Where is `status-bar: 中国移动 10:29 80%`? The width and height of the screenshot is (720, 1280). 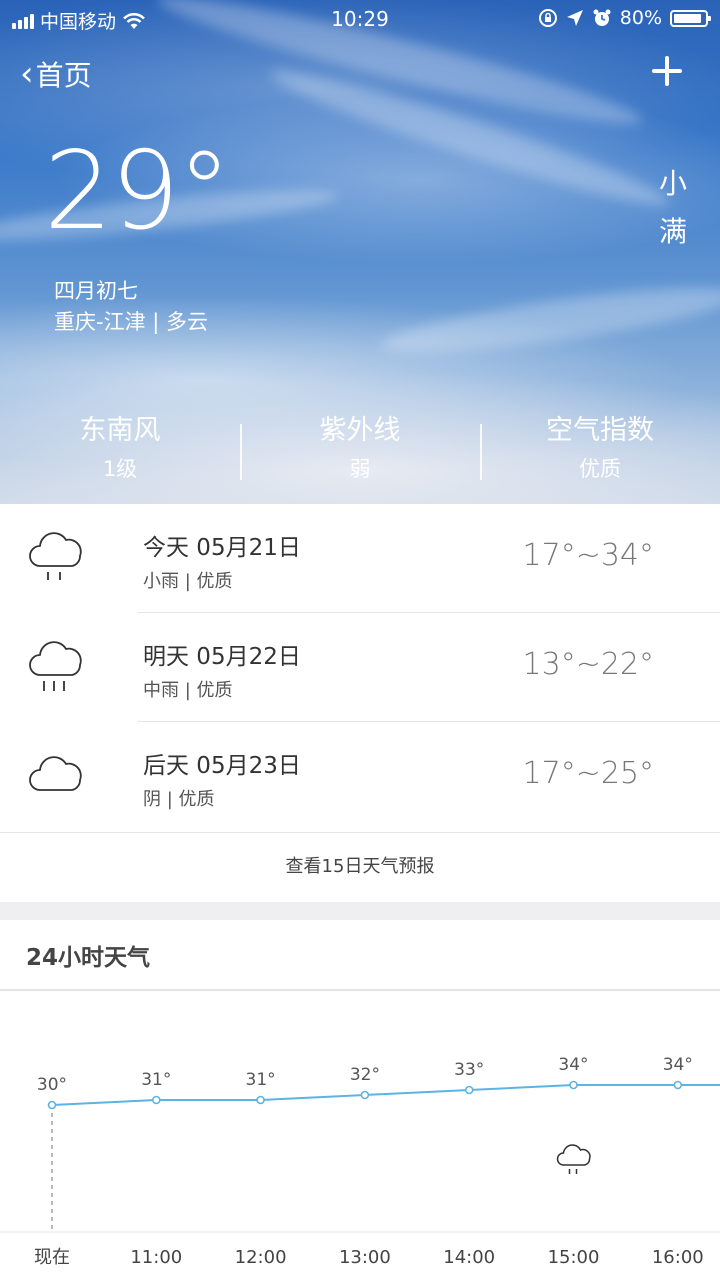 status-bar: 中国移动 10:29 80% is located at coordinates (360, 19).